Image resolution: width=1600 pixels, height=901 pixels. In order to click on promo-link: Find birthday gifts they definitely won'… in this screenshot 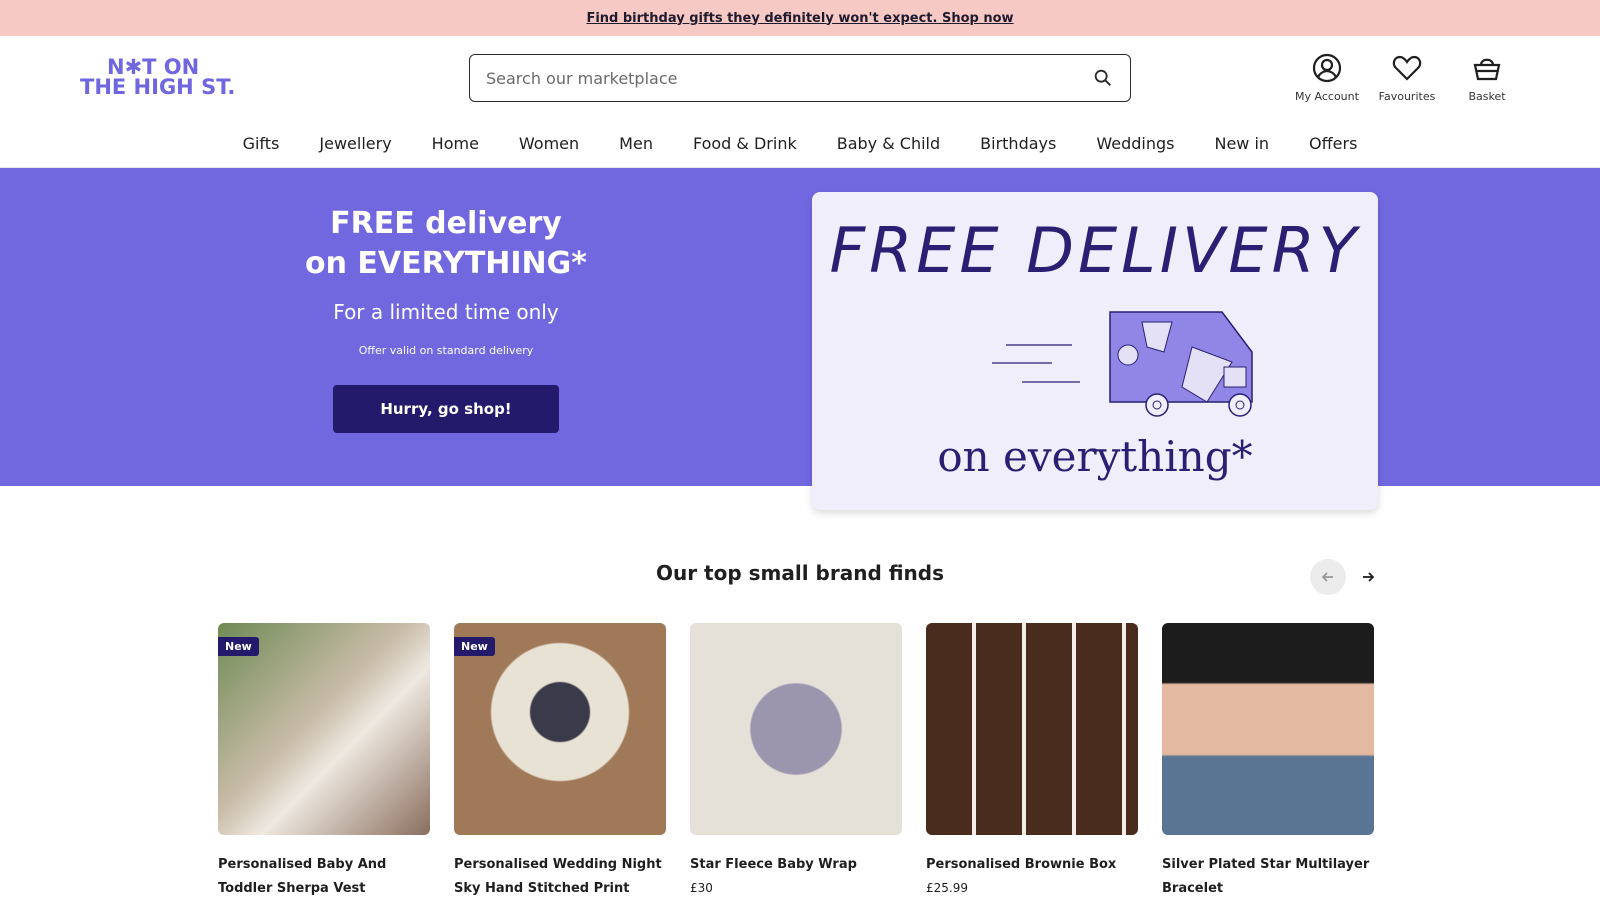, I will do `click(799, 18)`.